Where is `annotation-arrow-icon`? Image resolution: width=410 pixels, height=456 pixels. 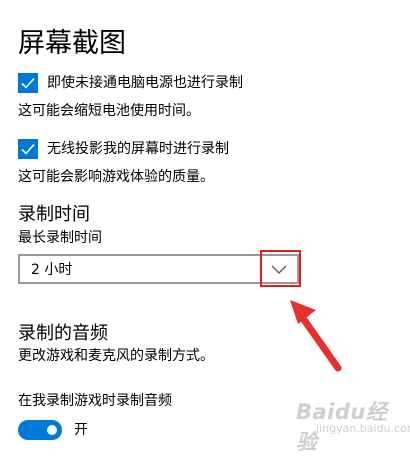 annotation-arrow-icon is located at coordinates (316, 336).